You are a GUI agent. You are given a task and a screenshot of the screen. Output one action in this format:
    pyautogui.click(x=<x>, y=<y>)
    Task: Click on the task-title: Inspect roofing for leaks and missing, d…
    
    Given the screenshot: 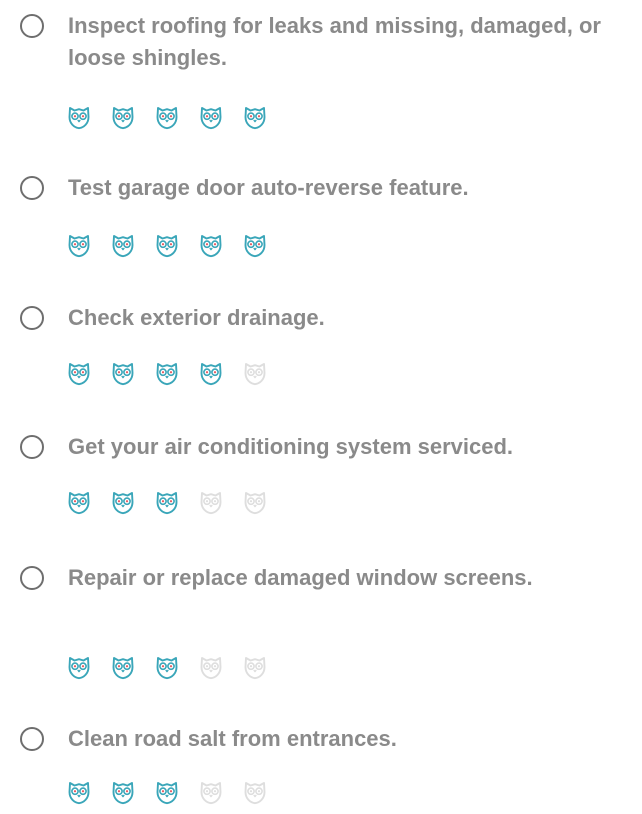 What is the action you would take?
    pyautogui.click(x=334, y=41)
    